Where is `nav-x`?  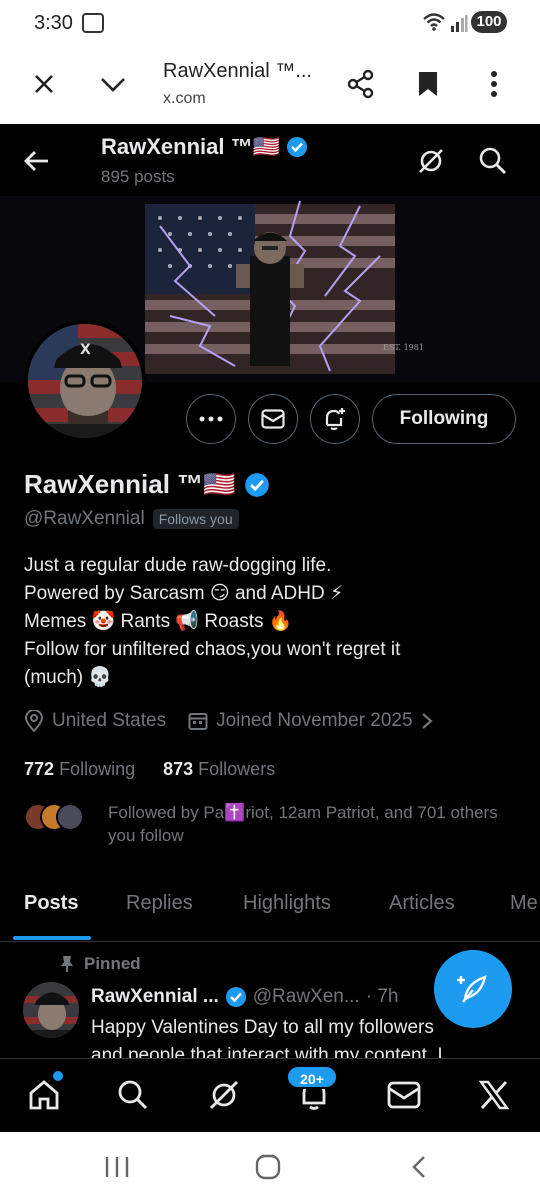 nav-x is located at coordinates (494, 1095).